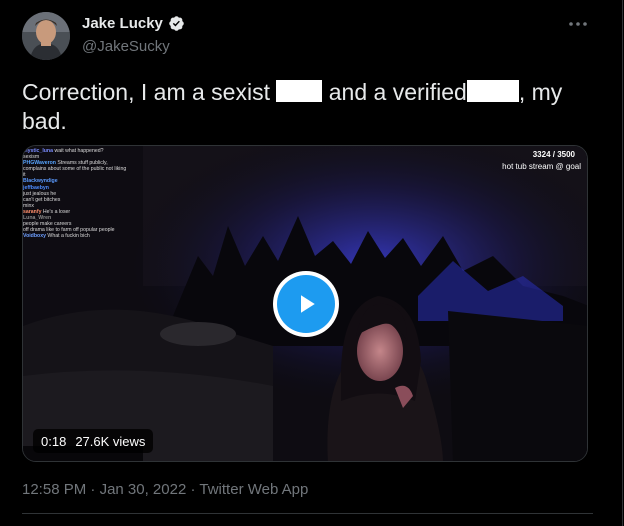 Image resolution: width=624 pixels, height=526 pixels. Describe the element at coordinates (56, 211) in the screenshot. I see `chat-text: He's a loser` at that location.